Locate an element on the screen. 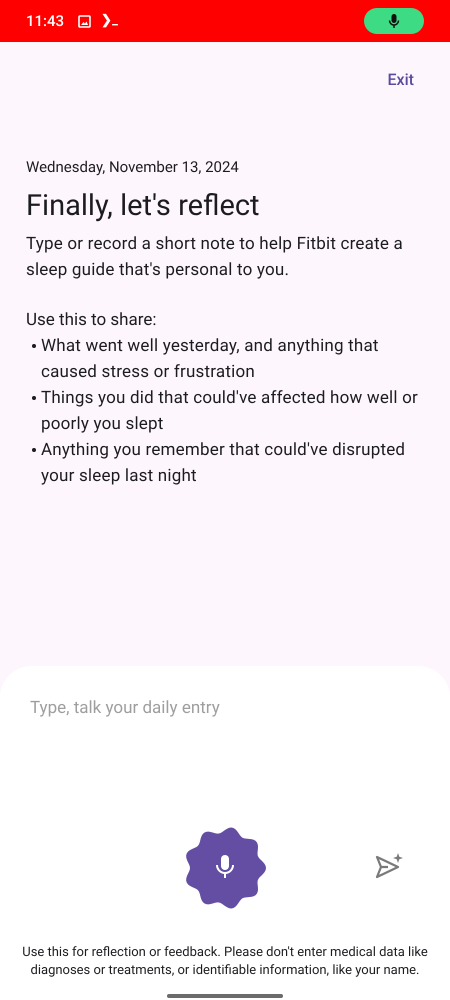 The image size is (450, 1000). send-button is located at coordinates (389, 865).